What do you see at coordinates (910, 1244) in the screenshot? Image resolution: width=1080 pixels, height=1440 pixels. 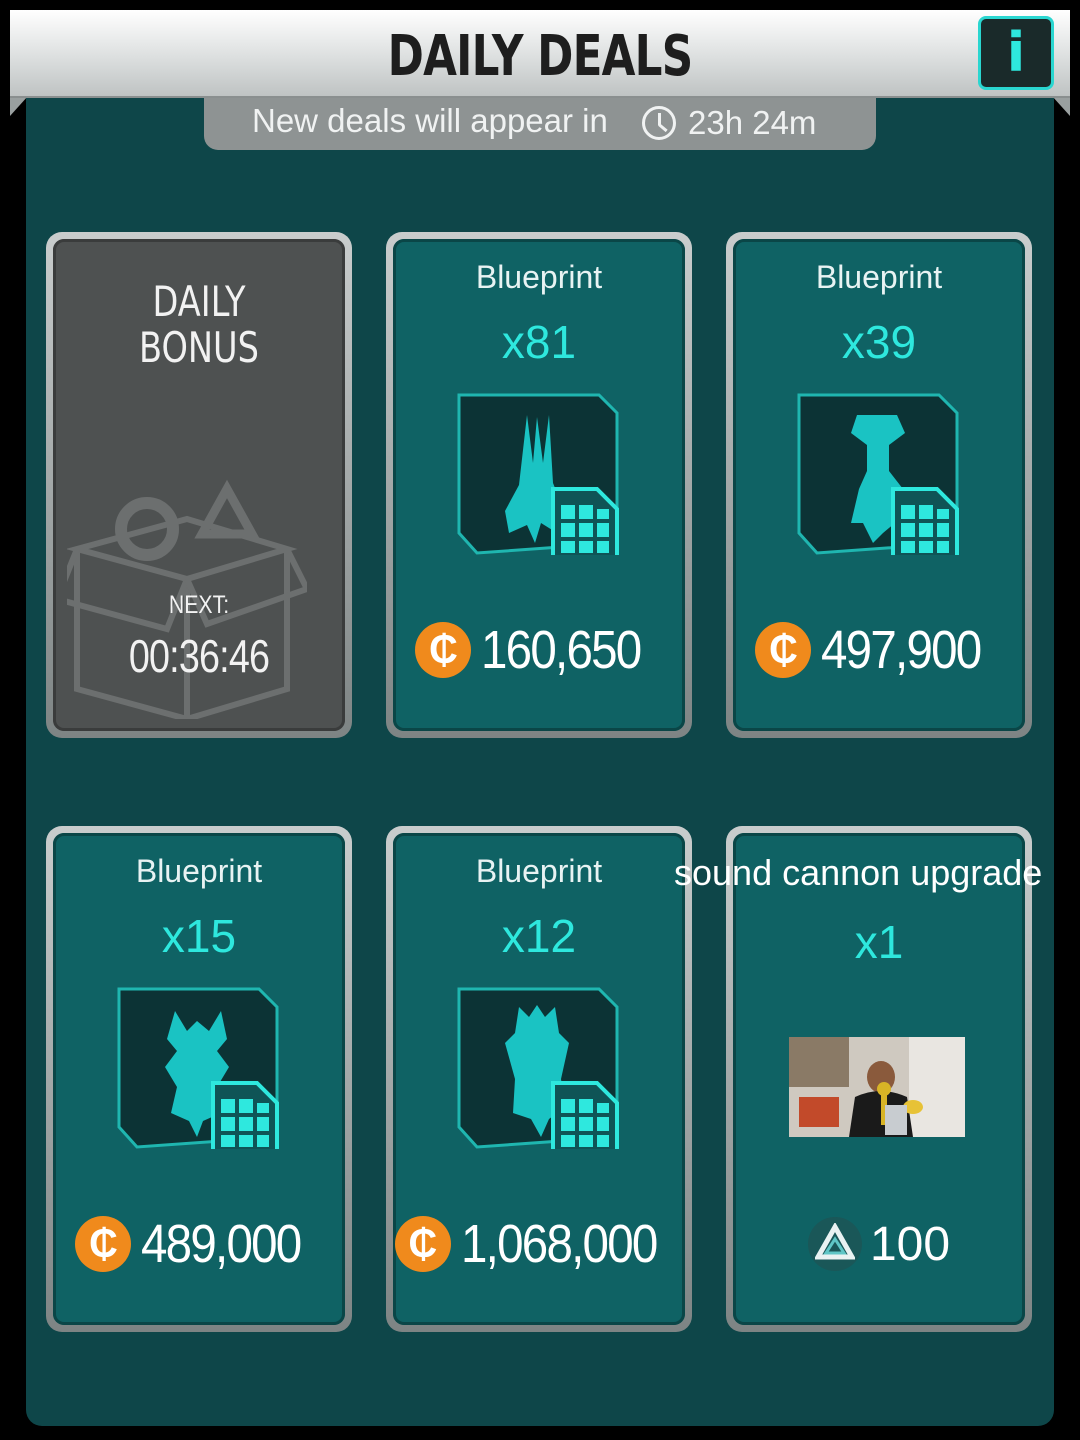 I see `price-value: 100` at bounding box center [910, 1244].